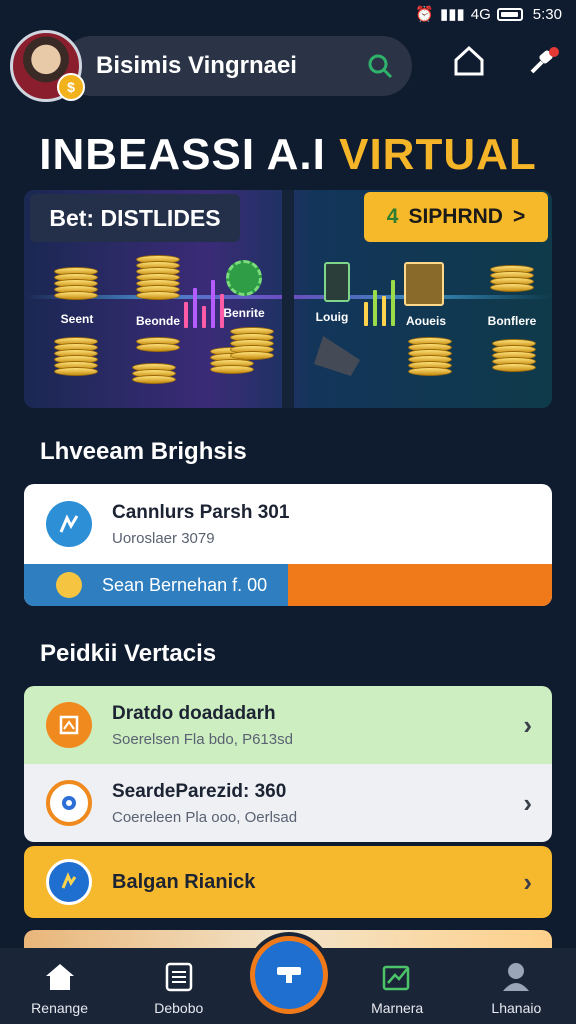  I want to click on center-action-button, so click(289, 975).